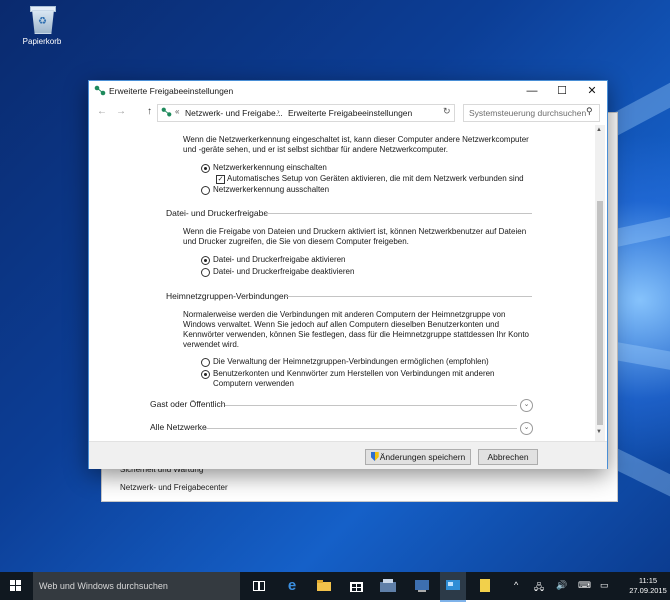 Image resolution: width=670 pixels, height=603 pixels. I want to click on network-location-icon, so click(166, 112).